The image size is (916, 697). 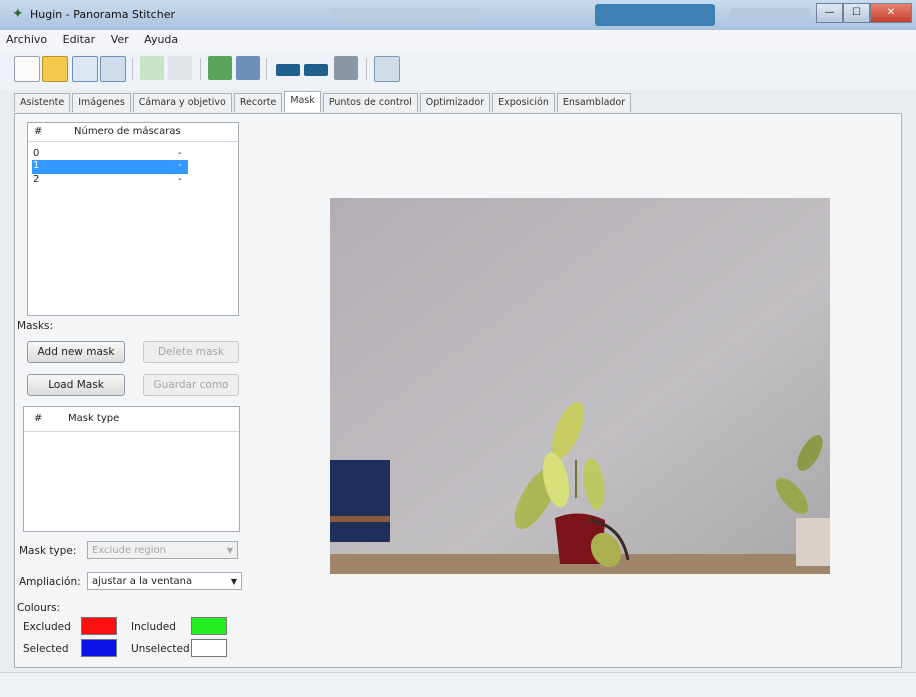 I want to click on zoom-value: ajustar a la ventana, so click(x=142, y=581).